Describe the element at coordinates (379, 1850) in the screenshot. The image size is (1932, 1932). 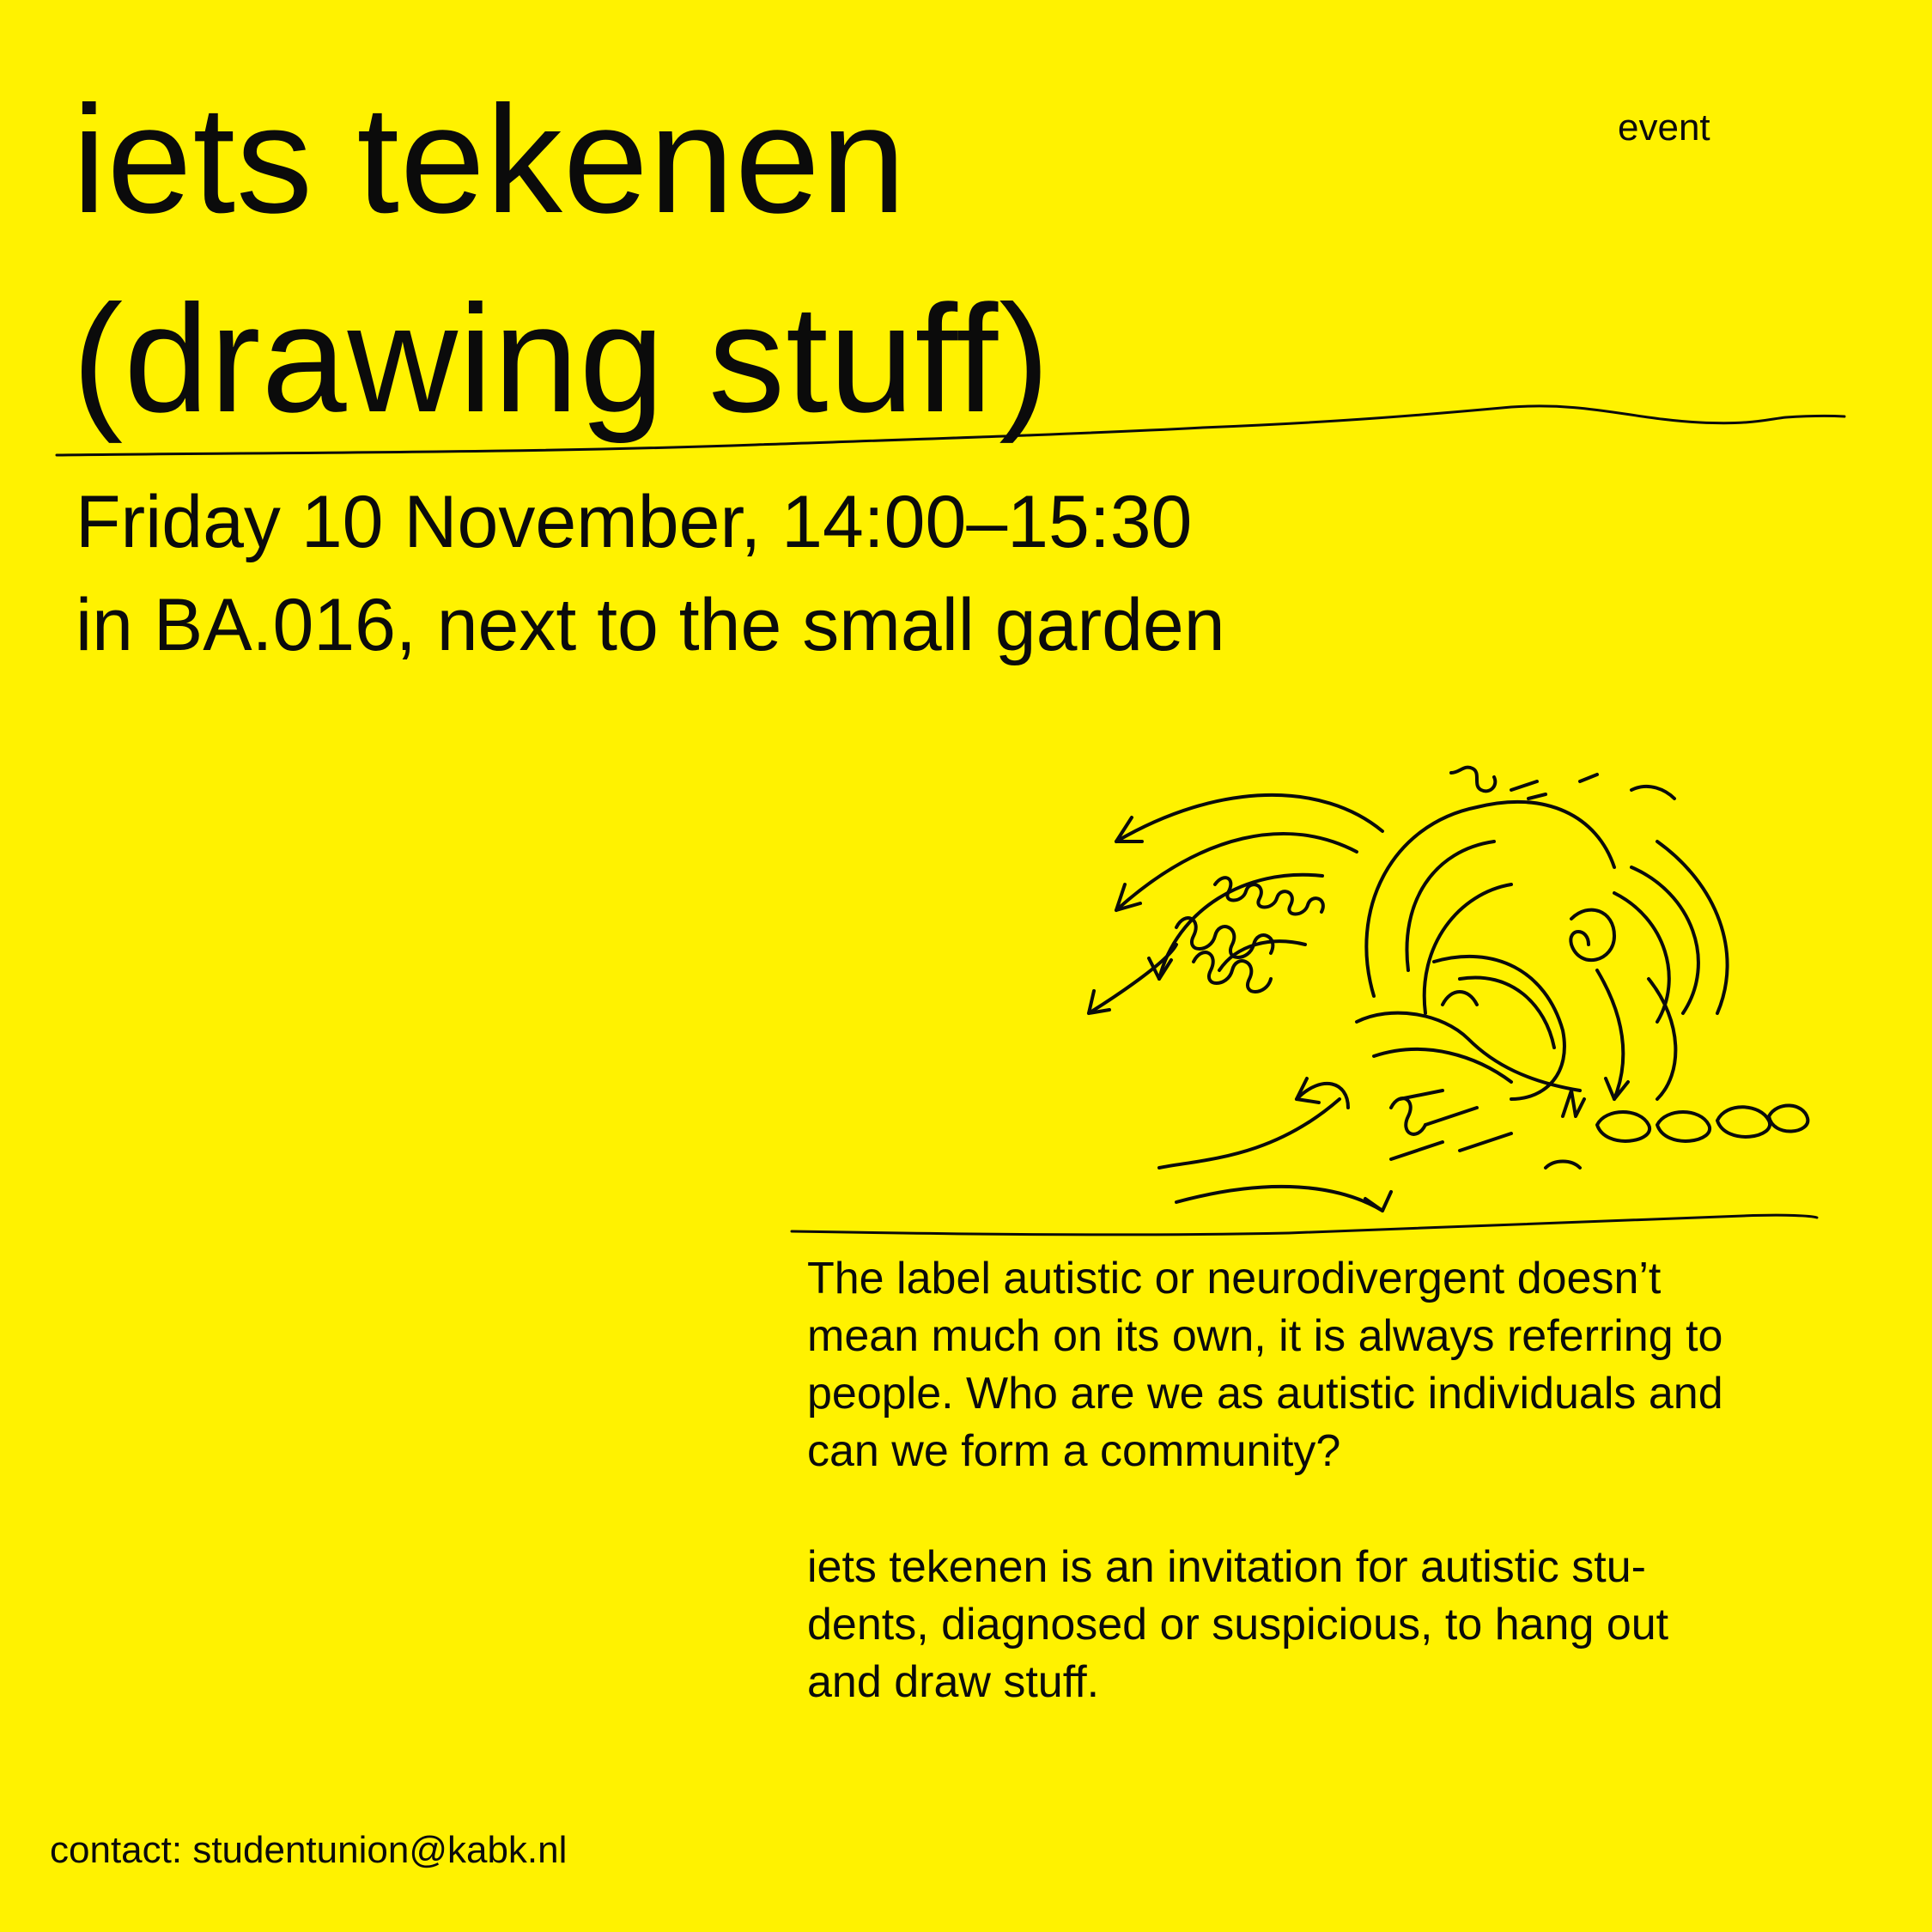
I see `contact-email-link: studentunion@kabk.nl` at that location.